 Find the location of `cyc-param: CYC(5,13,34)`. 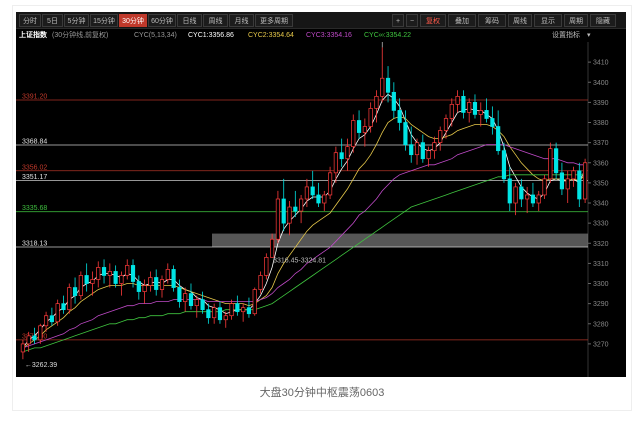

cyc-param: CYC(5,13,34) is located at coordinates (155, 35).